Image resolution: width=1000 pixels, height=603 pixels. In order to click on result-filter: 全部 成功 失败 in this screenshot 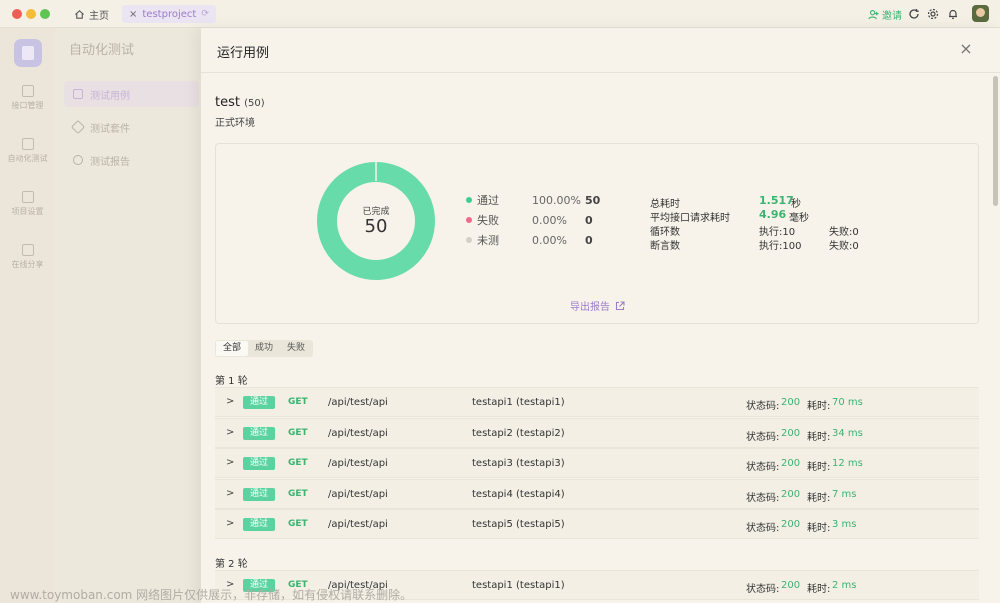, I will do `click(264, 348)`.